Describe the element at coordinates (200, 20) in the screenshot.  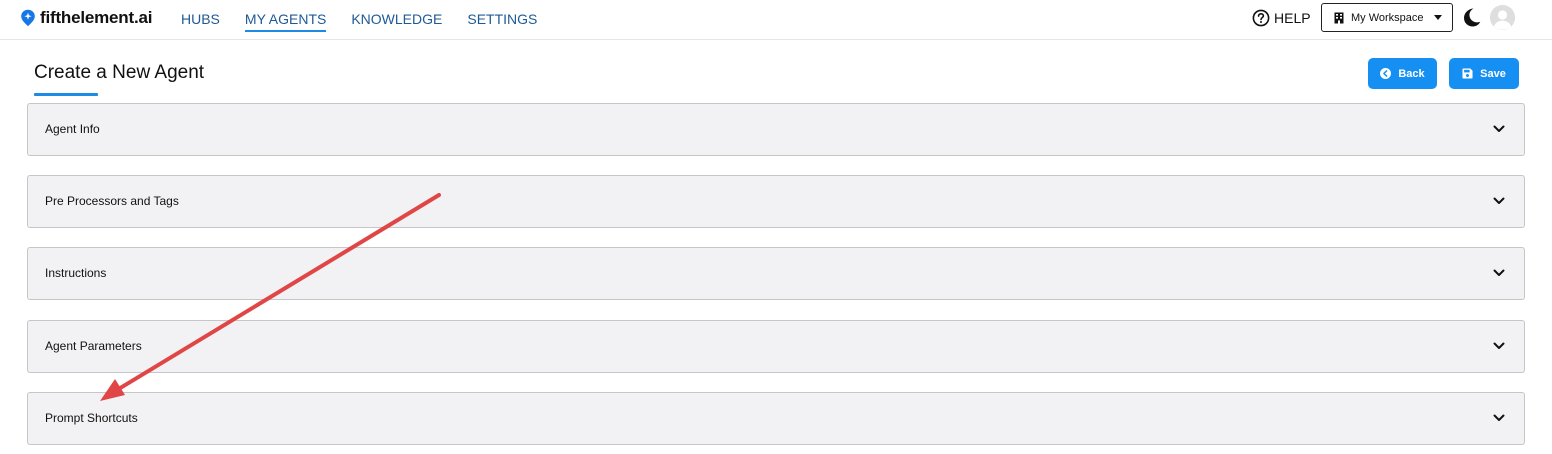
I see `nav-hubs: HUBS` at that location.